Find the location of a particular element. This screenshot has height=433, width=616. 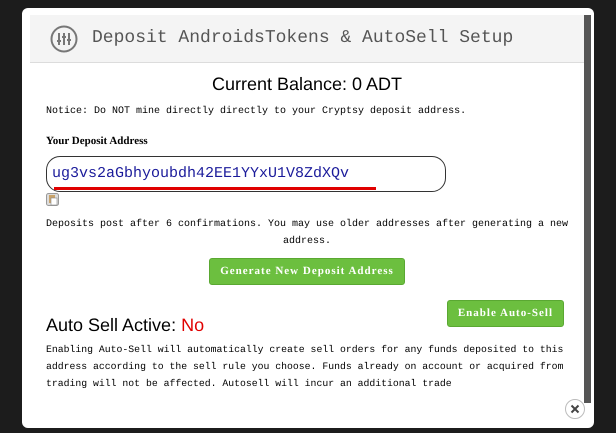

address-label: Your Deposit Address is located at coordinates (97, 141).